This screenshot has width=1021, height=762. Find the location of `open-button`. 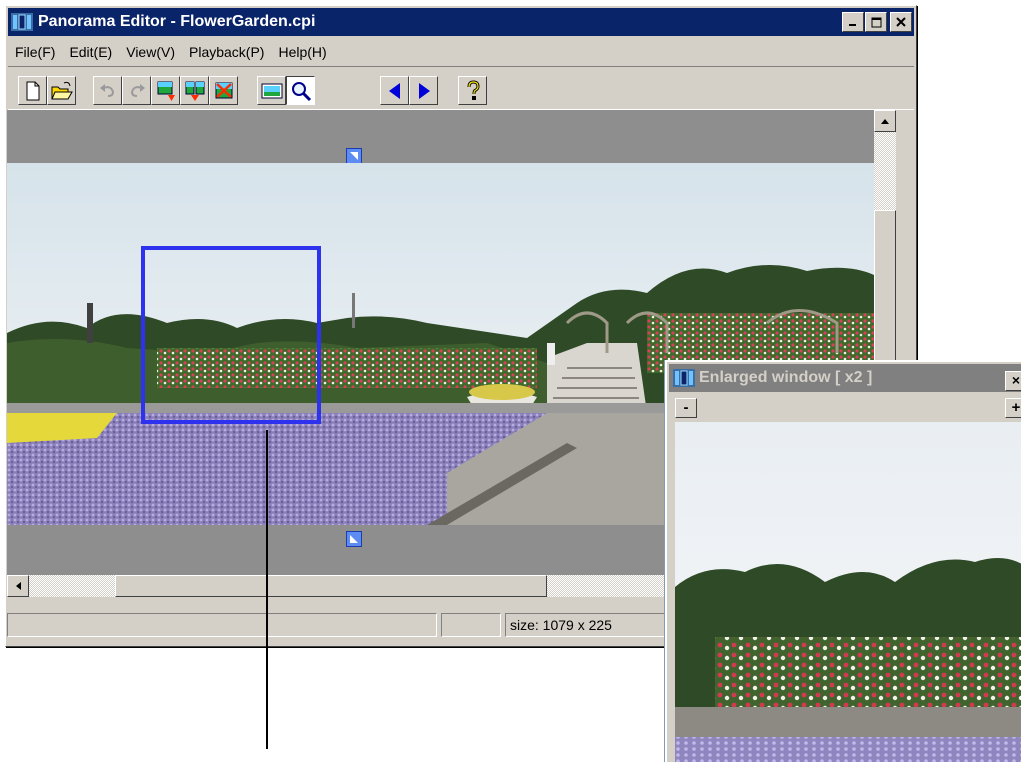

open-button is located at coordinates (61, 90).